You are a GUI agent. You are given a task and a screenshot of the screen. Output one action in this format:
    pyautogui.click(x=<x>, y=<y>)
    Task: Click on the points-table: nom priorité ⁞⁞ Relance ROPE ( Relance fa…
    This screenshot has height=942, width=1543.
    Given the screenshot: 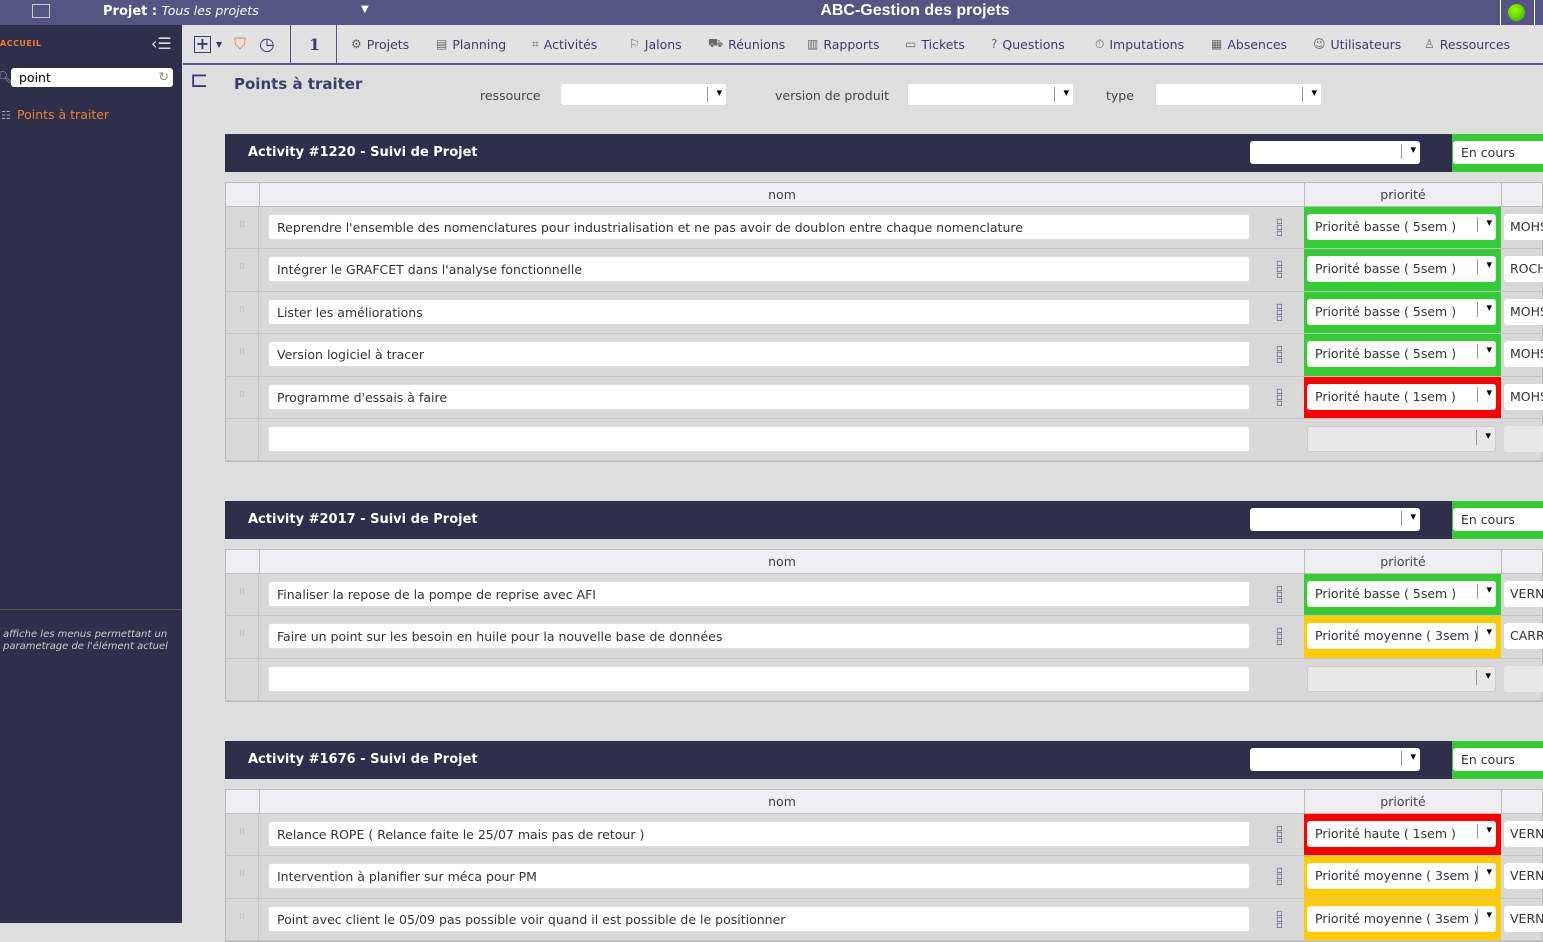 What is the action you would take?
    pyautogui.click(x=884, y=865)
    